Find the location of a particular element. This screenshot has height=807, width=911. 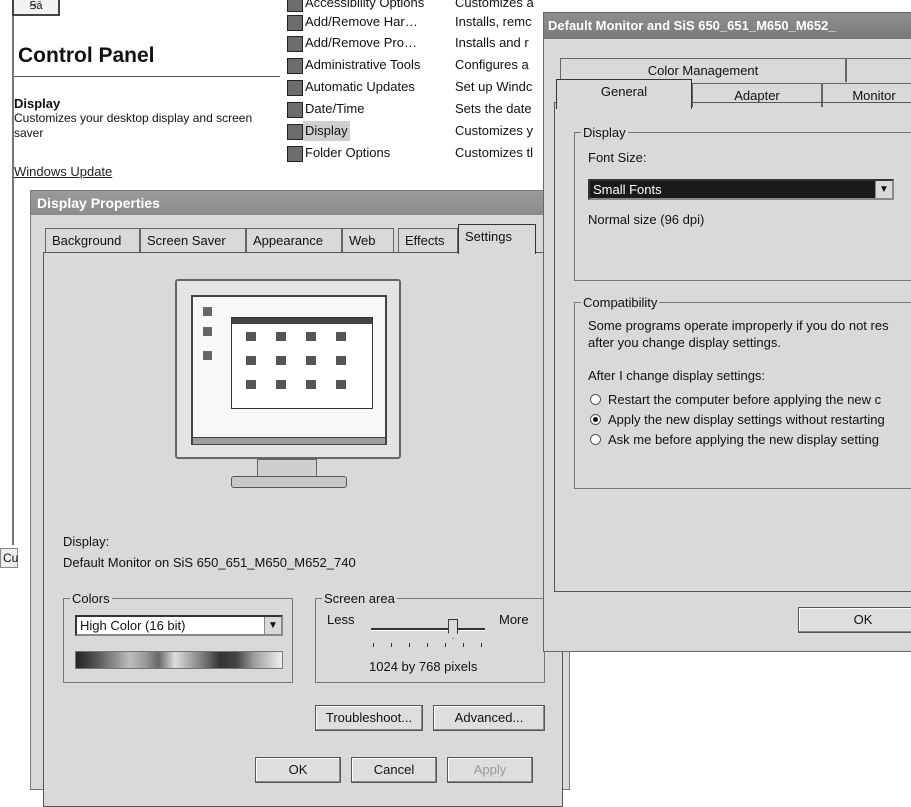

font-size-select-value: Small Fonts is located at coordinates (627, 189).